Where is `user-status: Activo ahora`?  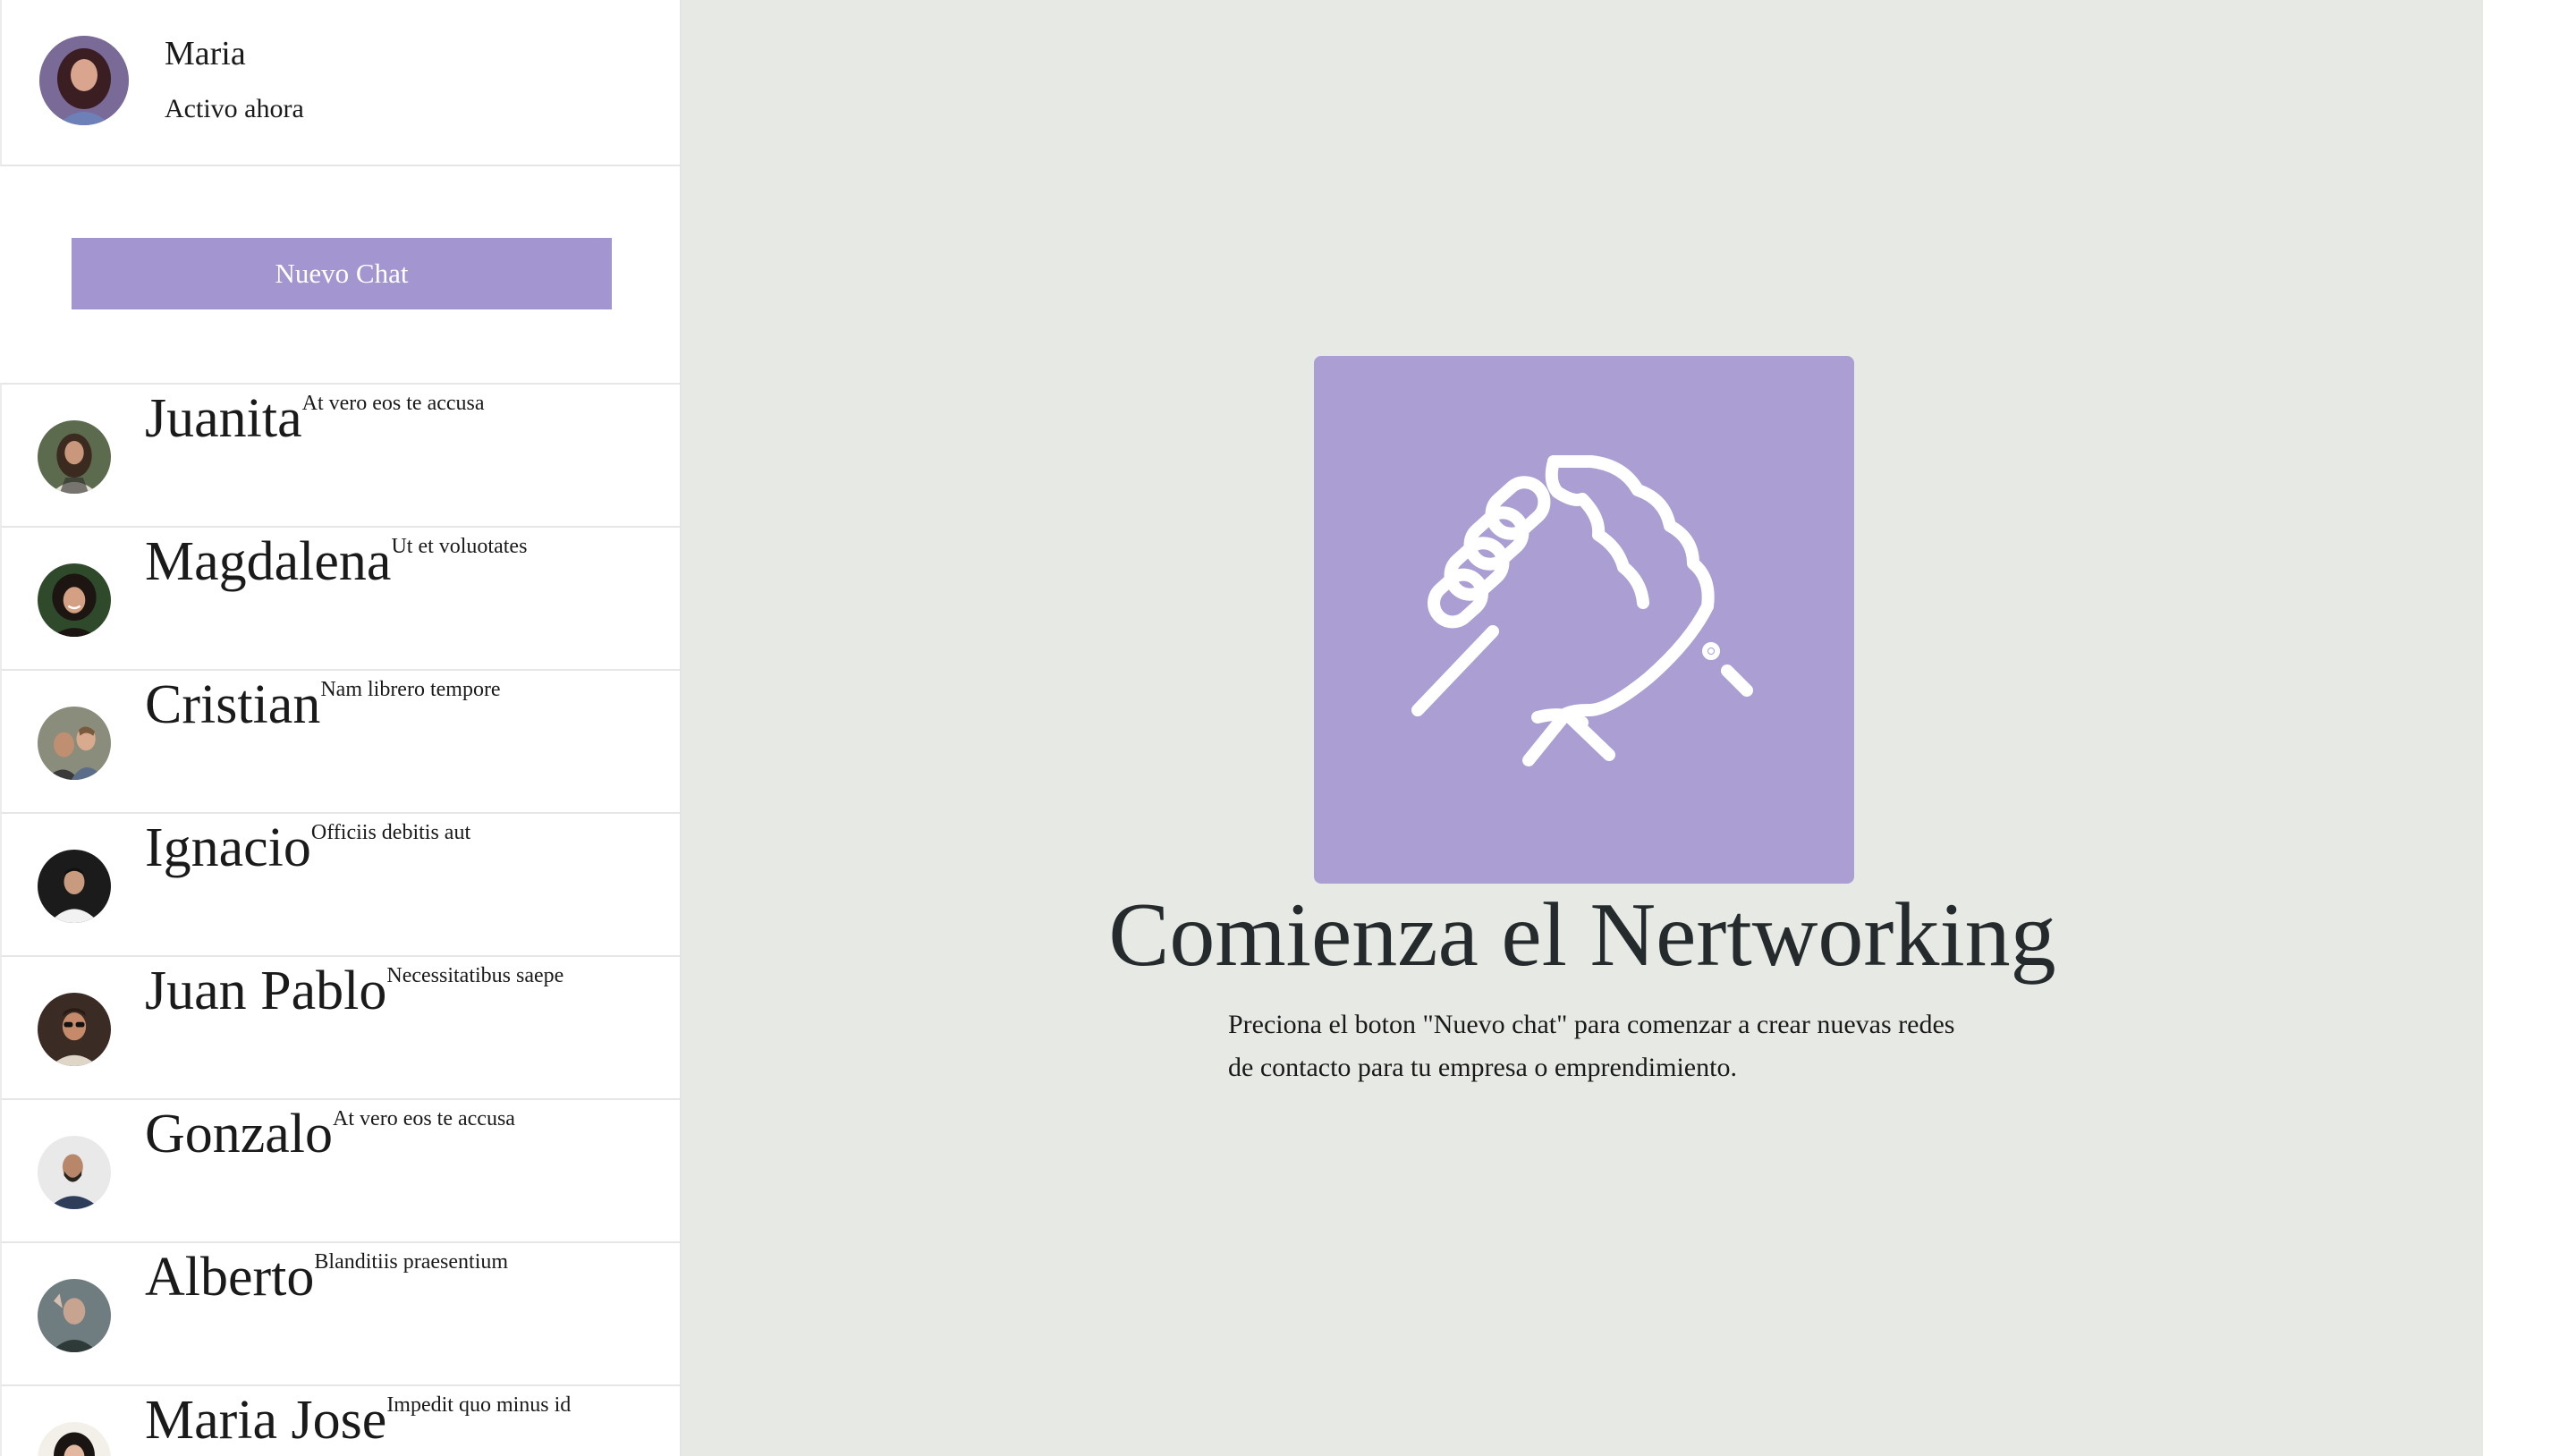 user-status: Activo ahora is located at coordinates (234, 108).